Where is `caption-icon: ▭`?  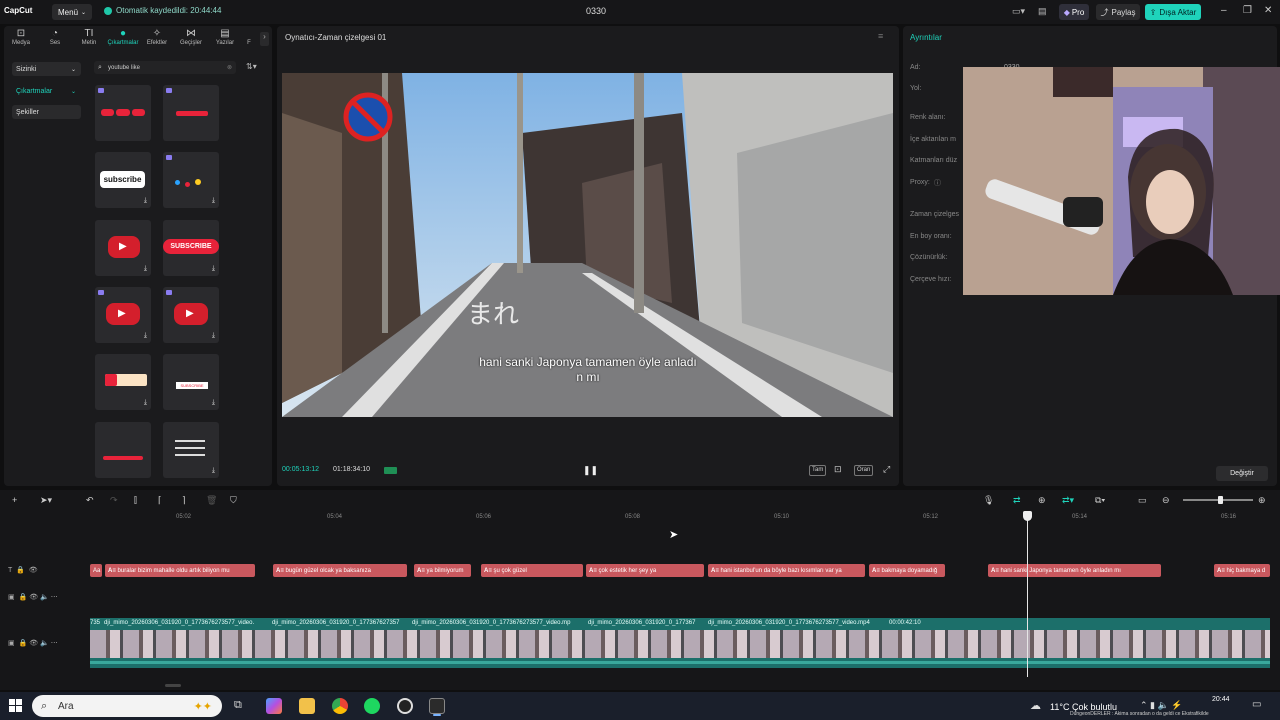
caption-icon: ▭ is located at coordinates (1142, 500).